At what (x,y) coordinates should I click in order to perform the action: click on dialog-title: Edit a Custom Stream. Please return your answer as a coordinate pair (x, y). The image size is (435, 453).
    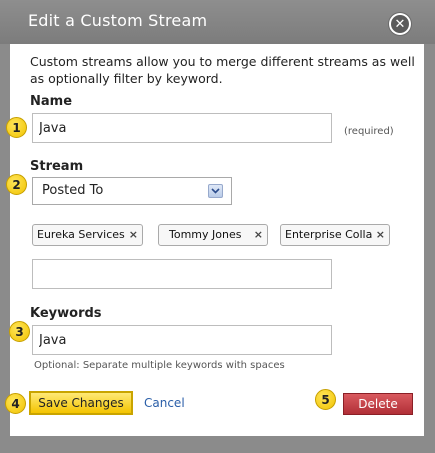
    Looking at the image, I should click on (118, 20).